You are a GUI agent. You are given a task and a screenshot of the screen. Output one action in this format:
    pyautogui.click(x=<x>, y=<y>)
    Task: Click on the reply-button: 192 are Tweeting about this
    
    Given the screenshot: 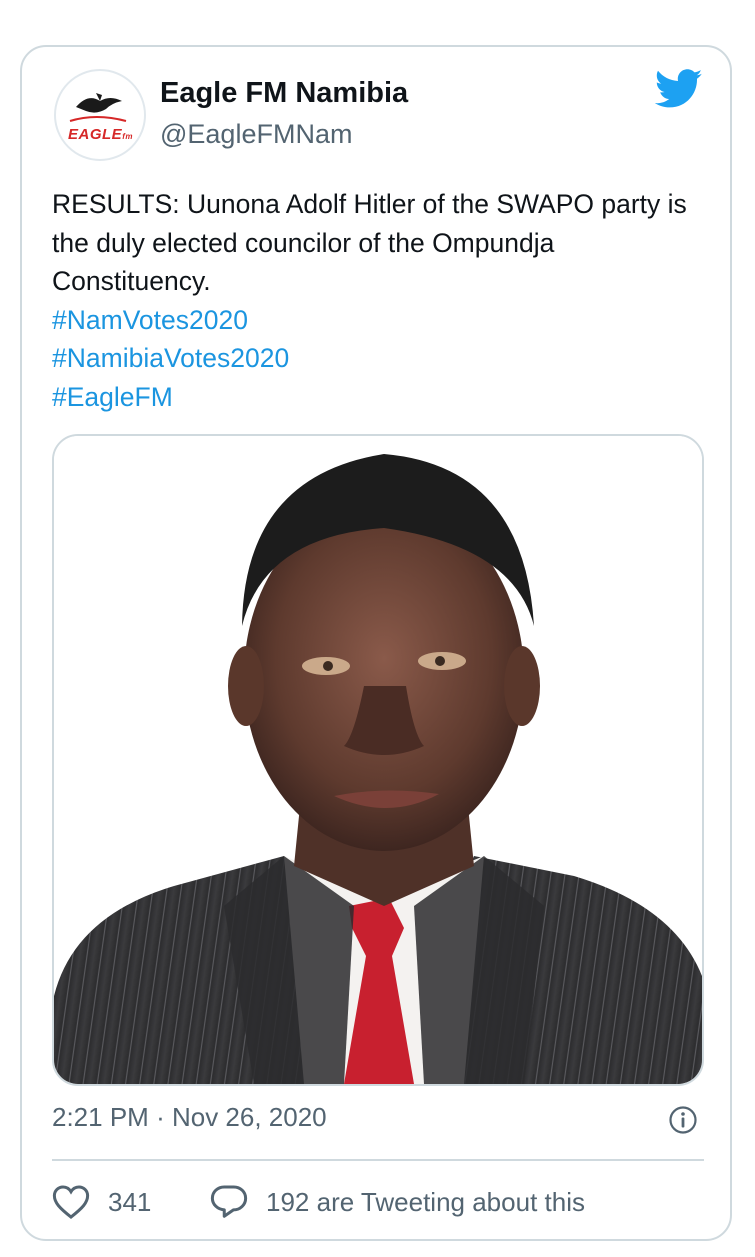 What is the action you would take?
    pyautogui.click(x=397, y=1202)
    